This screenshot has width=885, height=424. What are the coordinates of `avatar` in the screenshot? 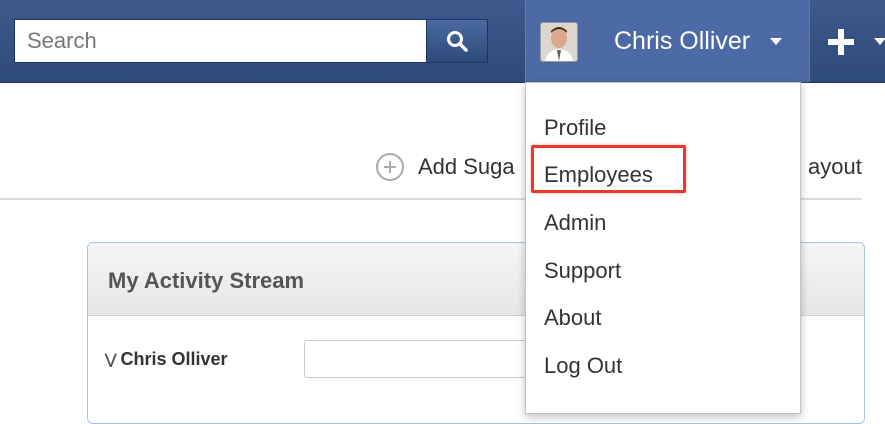 It's located at (559, 42).